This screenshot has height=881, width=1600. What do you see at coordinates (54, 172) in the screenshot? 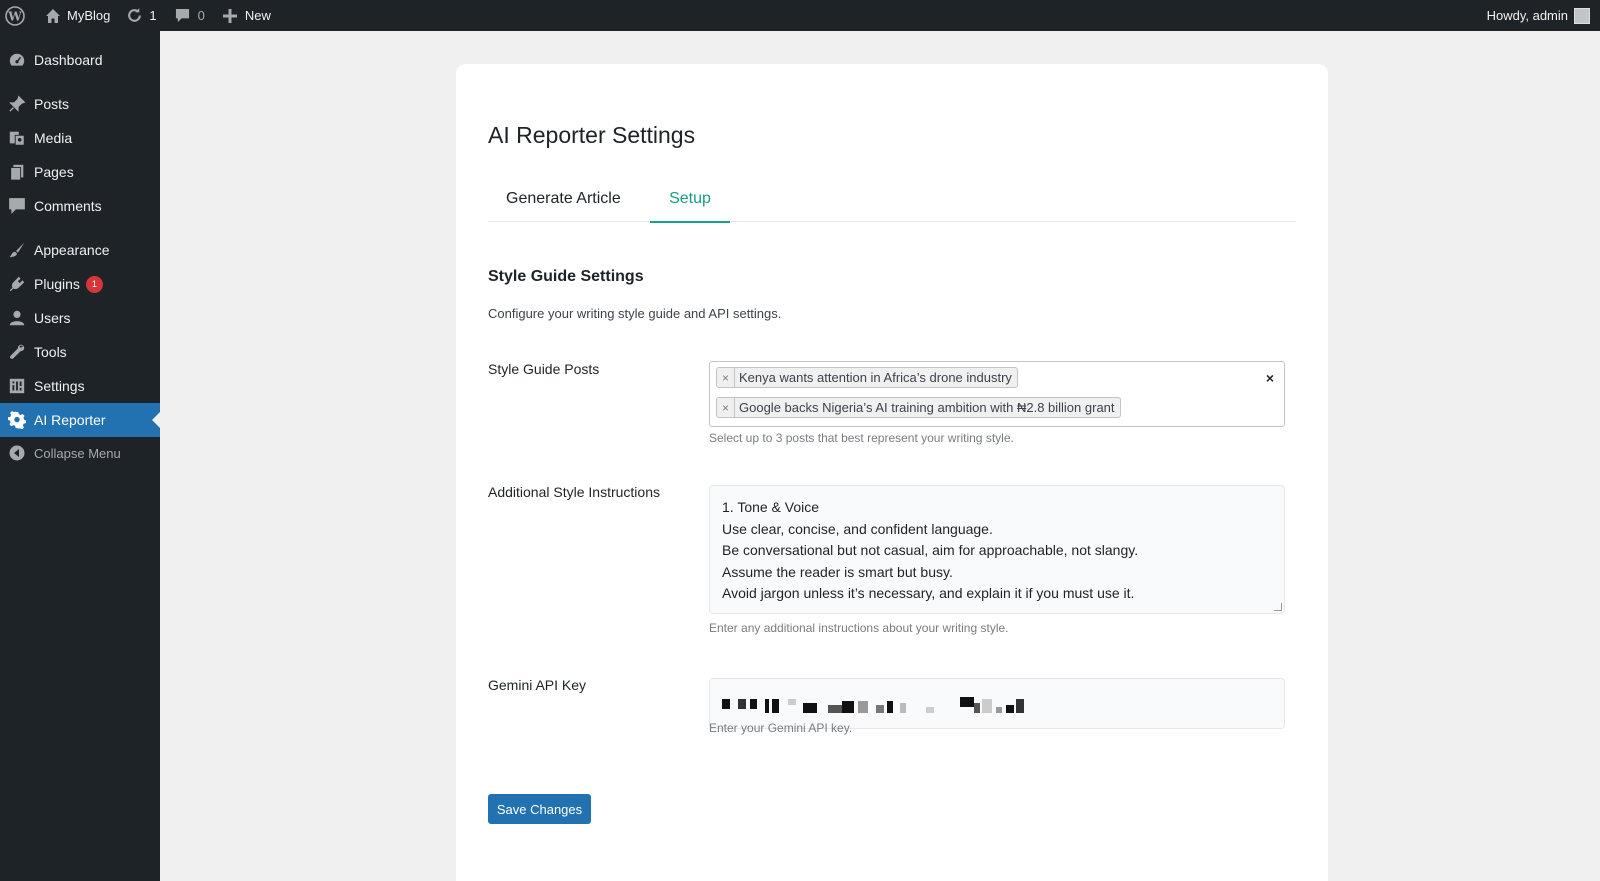
I see `sidebar-item-label: Pages` at bounding box center [54, 172].